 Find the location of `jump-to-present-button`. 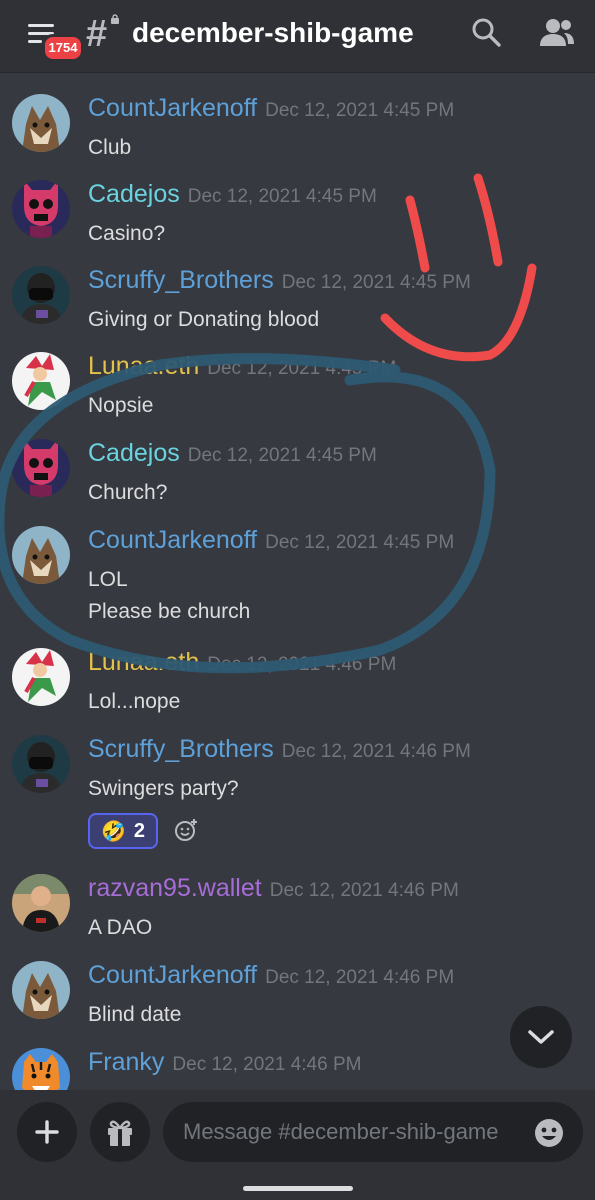

jump-to-present-button is located at coordinates (541, 1037).